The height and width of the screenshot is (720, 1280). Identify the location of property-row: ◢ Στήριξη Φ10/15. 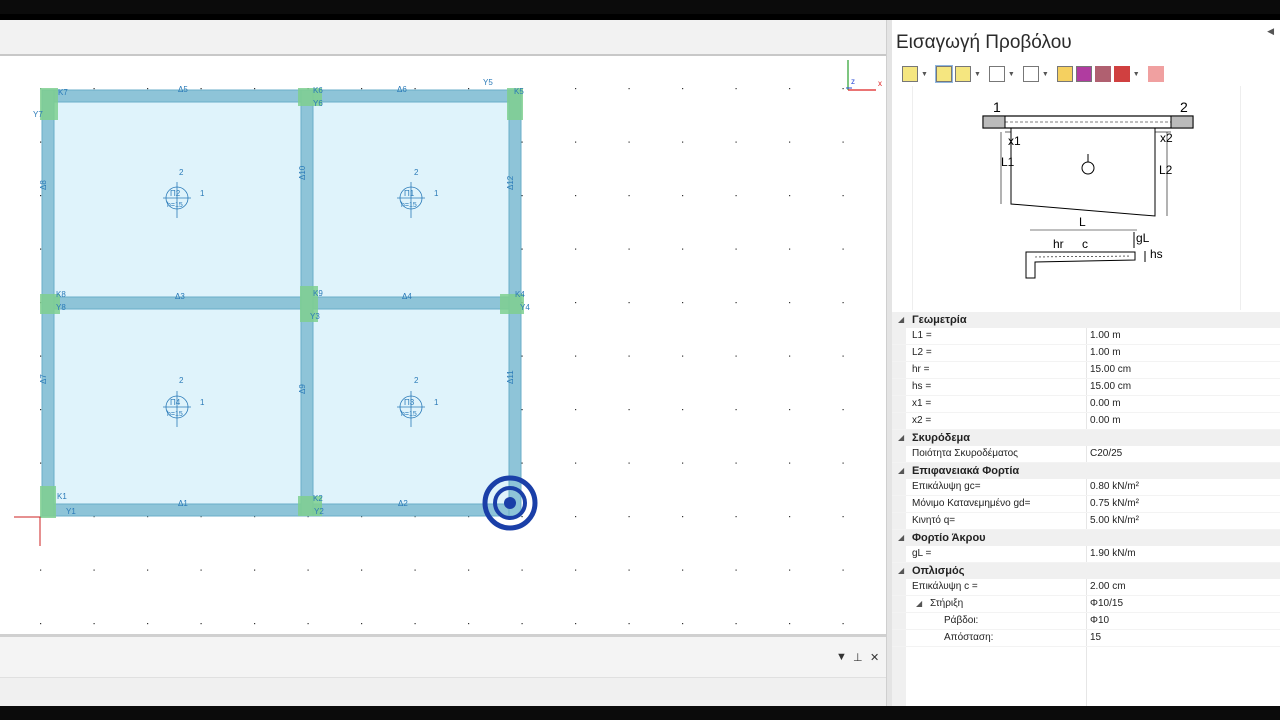
(1086, 604).